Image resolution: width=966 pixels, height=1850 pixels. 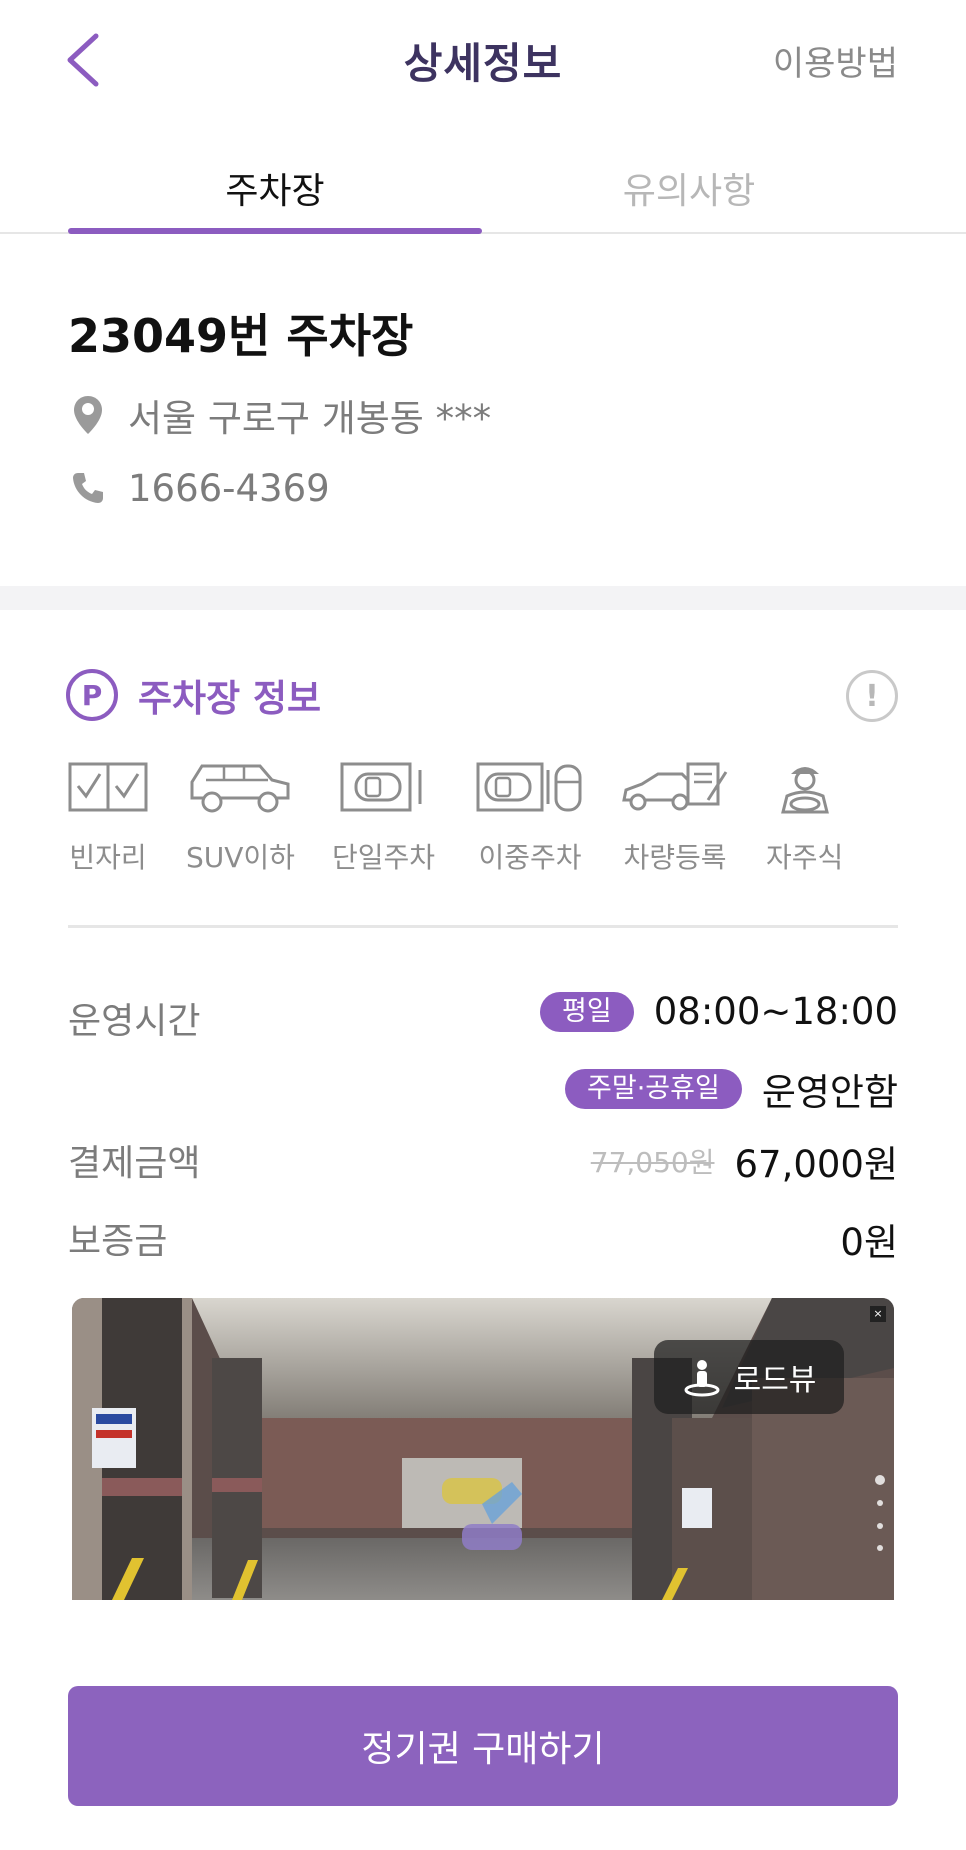 I want to click on roadview-label: 로드뷰, so click(x=775, y=1380).